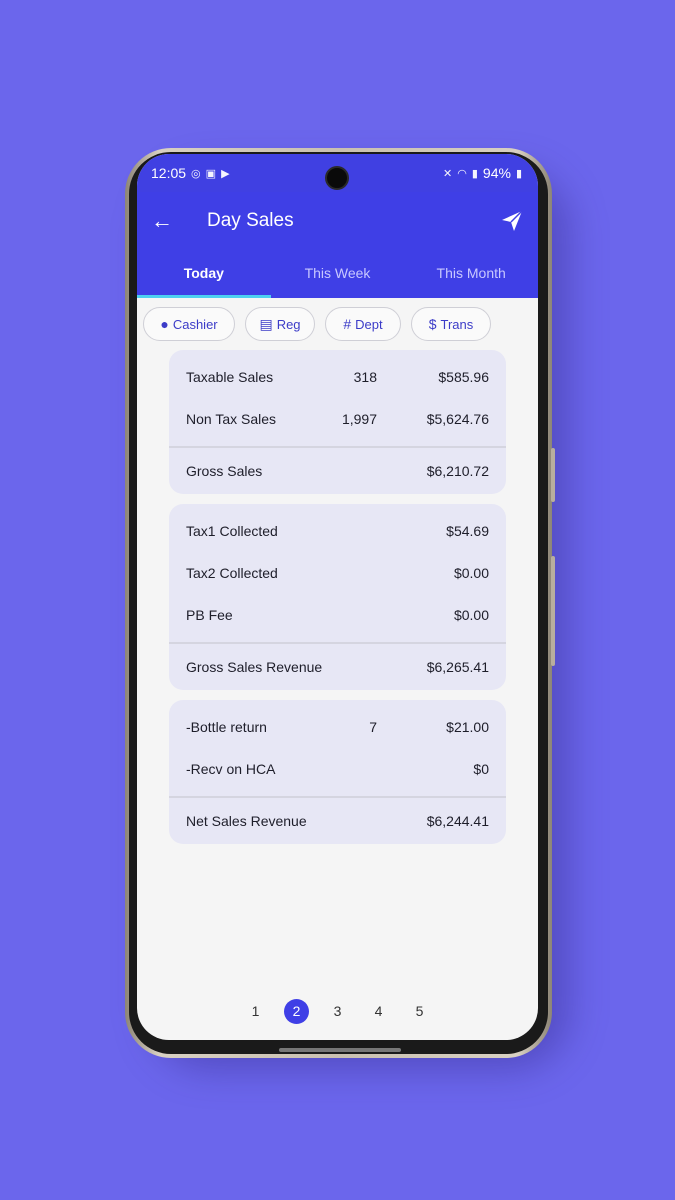 This screenshot has width=675, height=1200. What do you see at coordinates (288, 324) in the screenshot?
I see `chip-label: Reg` at bounding box center [288, 324].